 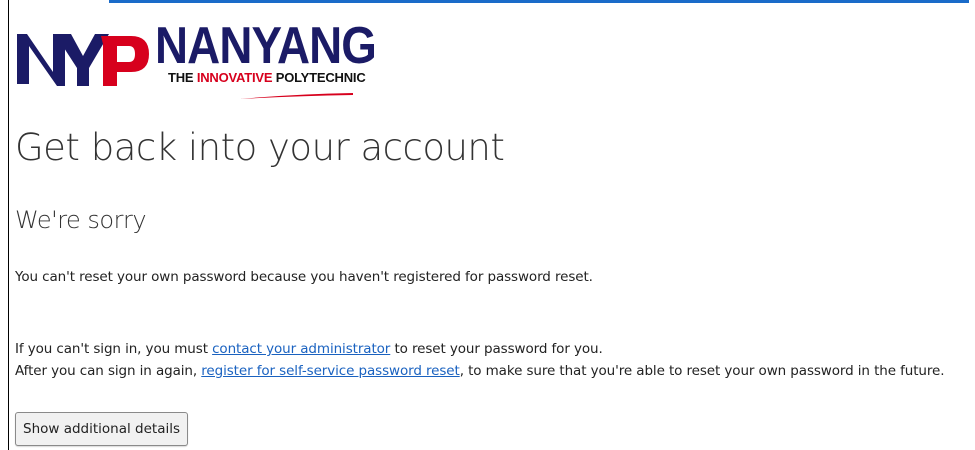 I want to click on page-title: Get back into your account, so click(x=260, y=147).